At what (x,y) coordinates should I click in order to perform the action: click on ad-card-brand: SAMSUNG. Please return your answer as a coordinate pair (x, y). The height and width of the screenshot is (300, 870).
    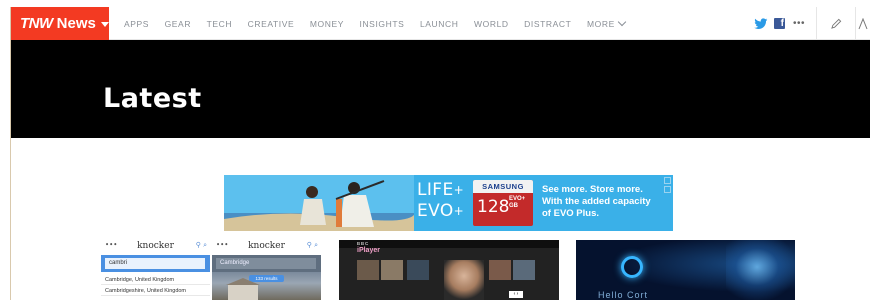
    Looking at the image, I should click on (503, 186).